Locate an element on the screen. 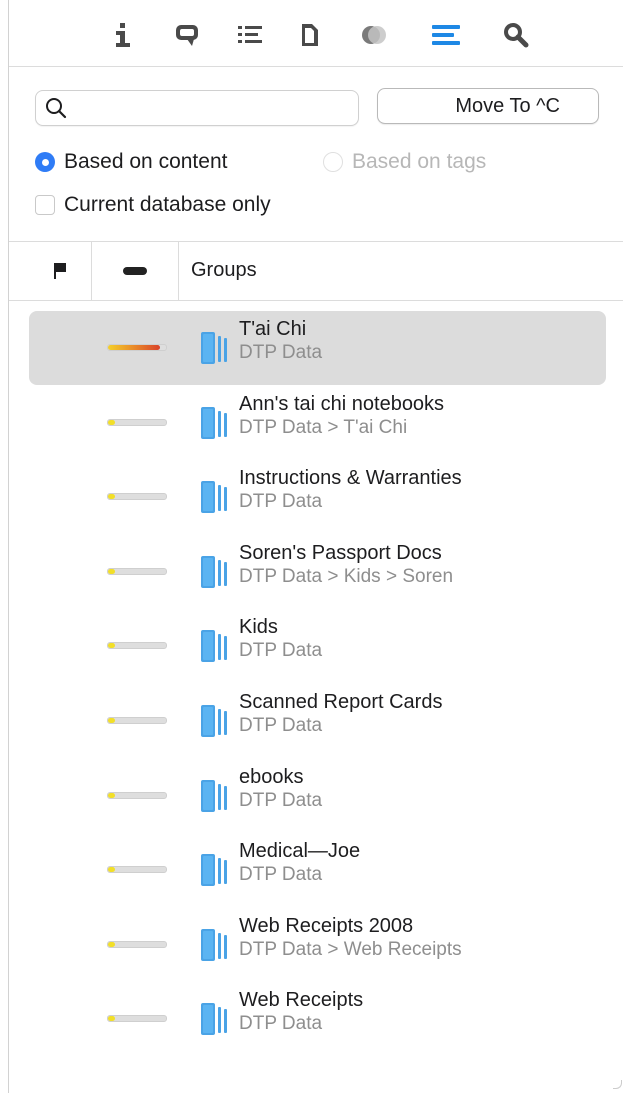 The height and width of the screenshot is (1093, 623). group-name: Web Receipts 2008 is located at coordinates (326, 925).